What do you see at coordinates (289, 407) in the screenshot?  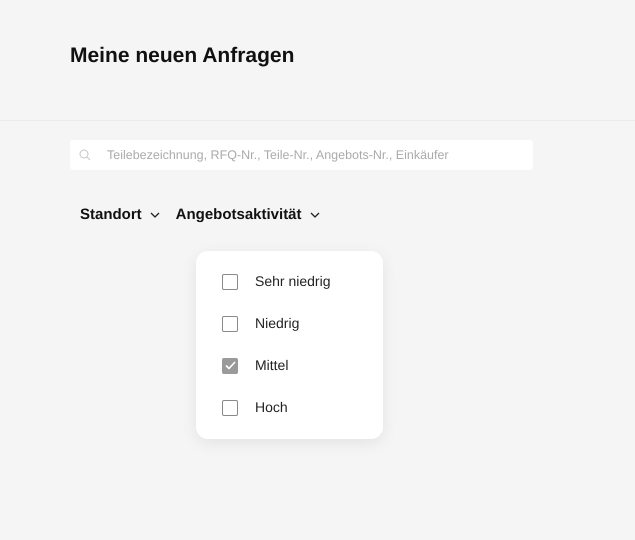 I see `option-item: Hoch` at bounding box center [289, 407].